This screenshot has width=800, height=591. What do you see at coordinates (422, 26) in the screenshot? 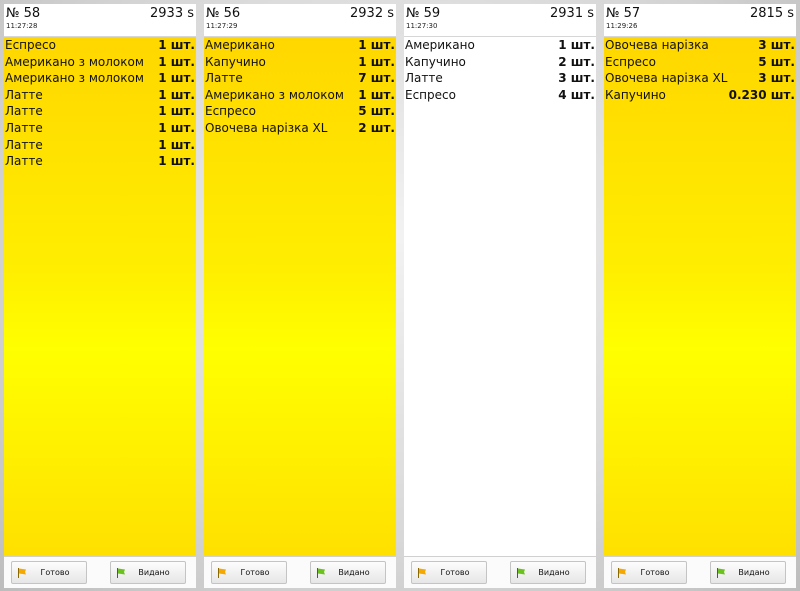
I see `order-time: 11:27:30` at bounding box center [422, 26].